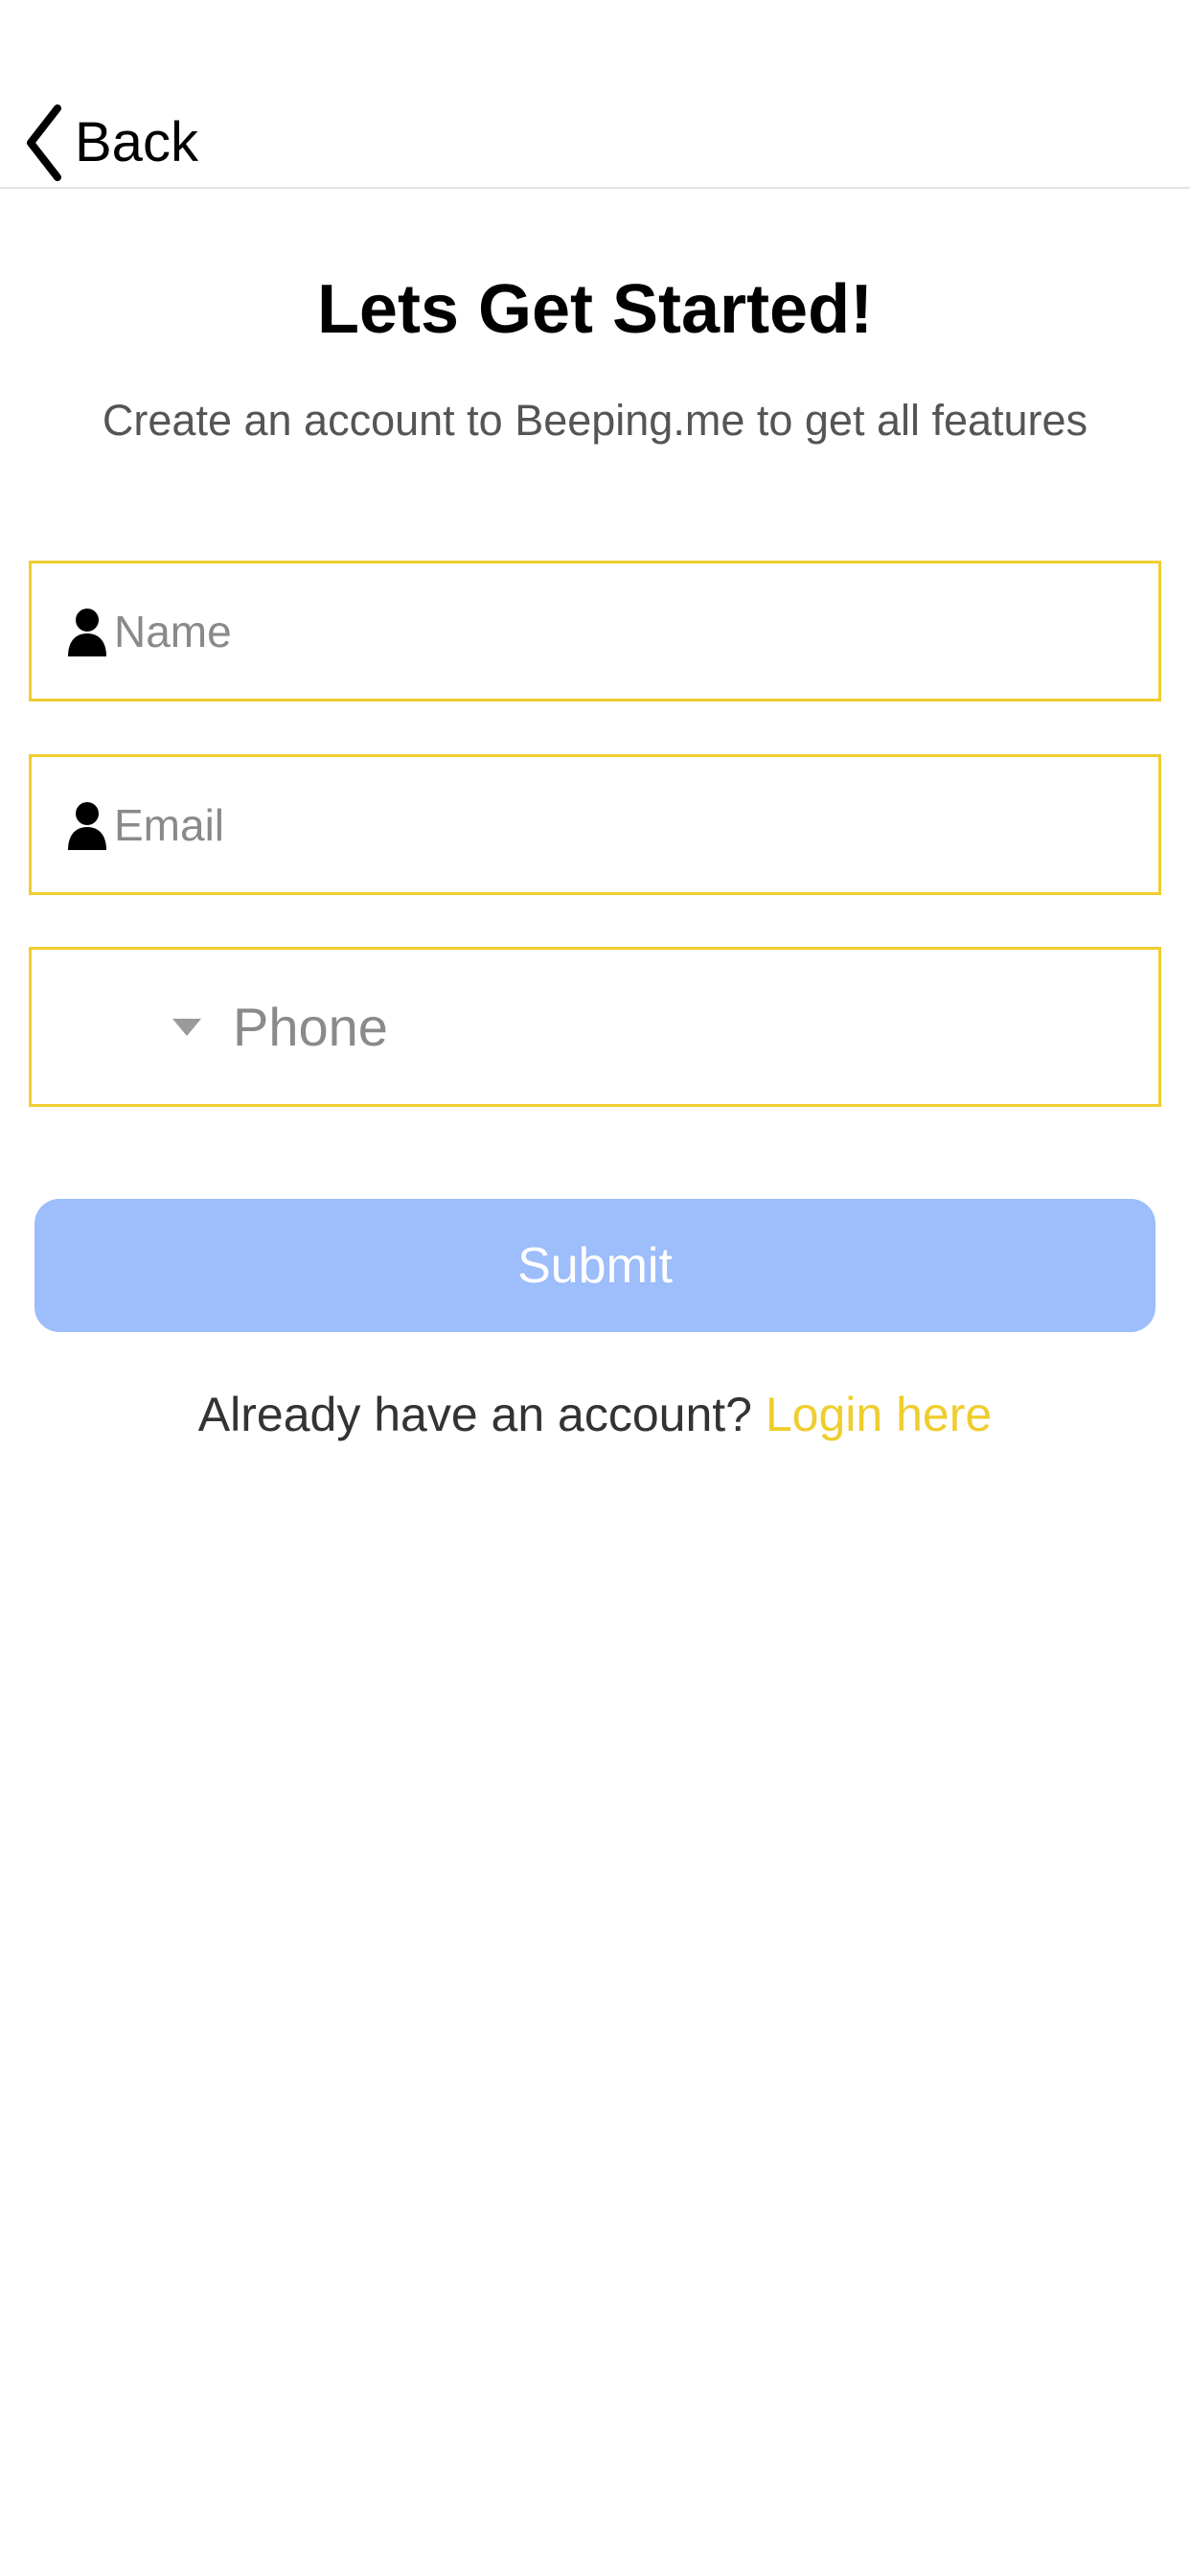 The width and height of the screenshot is (1190, 2576). I want to click on name-input, so click(636, 631).